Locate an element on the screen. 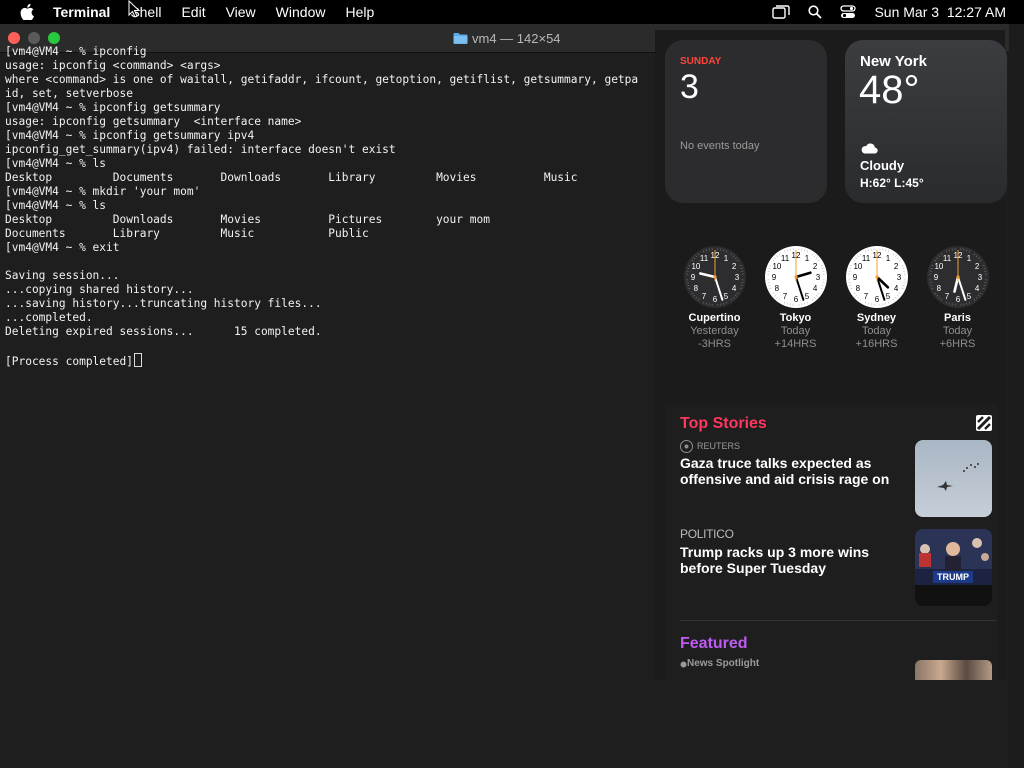 This screenshot has height=768, width=1024. apple-news-icon is located at coordinates (683, 664).